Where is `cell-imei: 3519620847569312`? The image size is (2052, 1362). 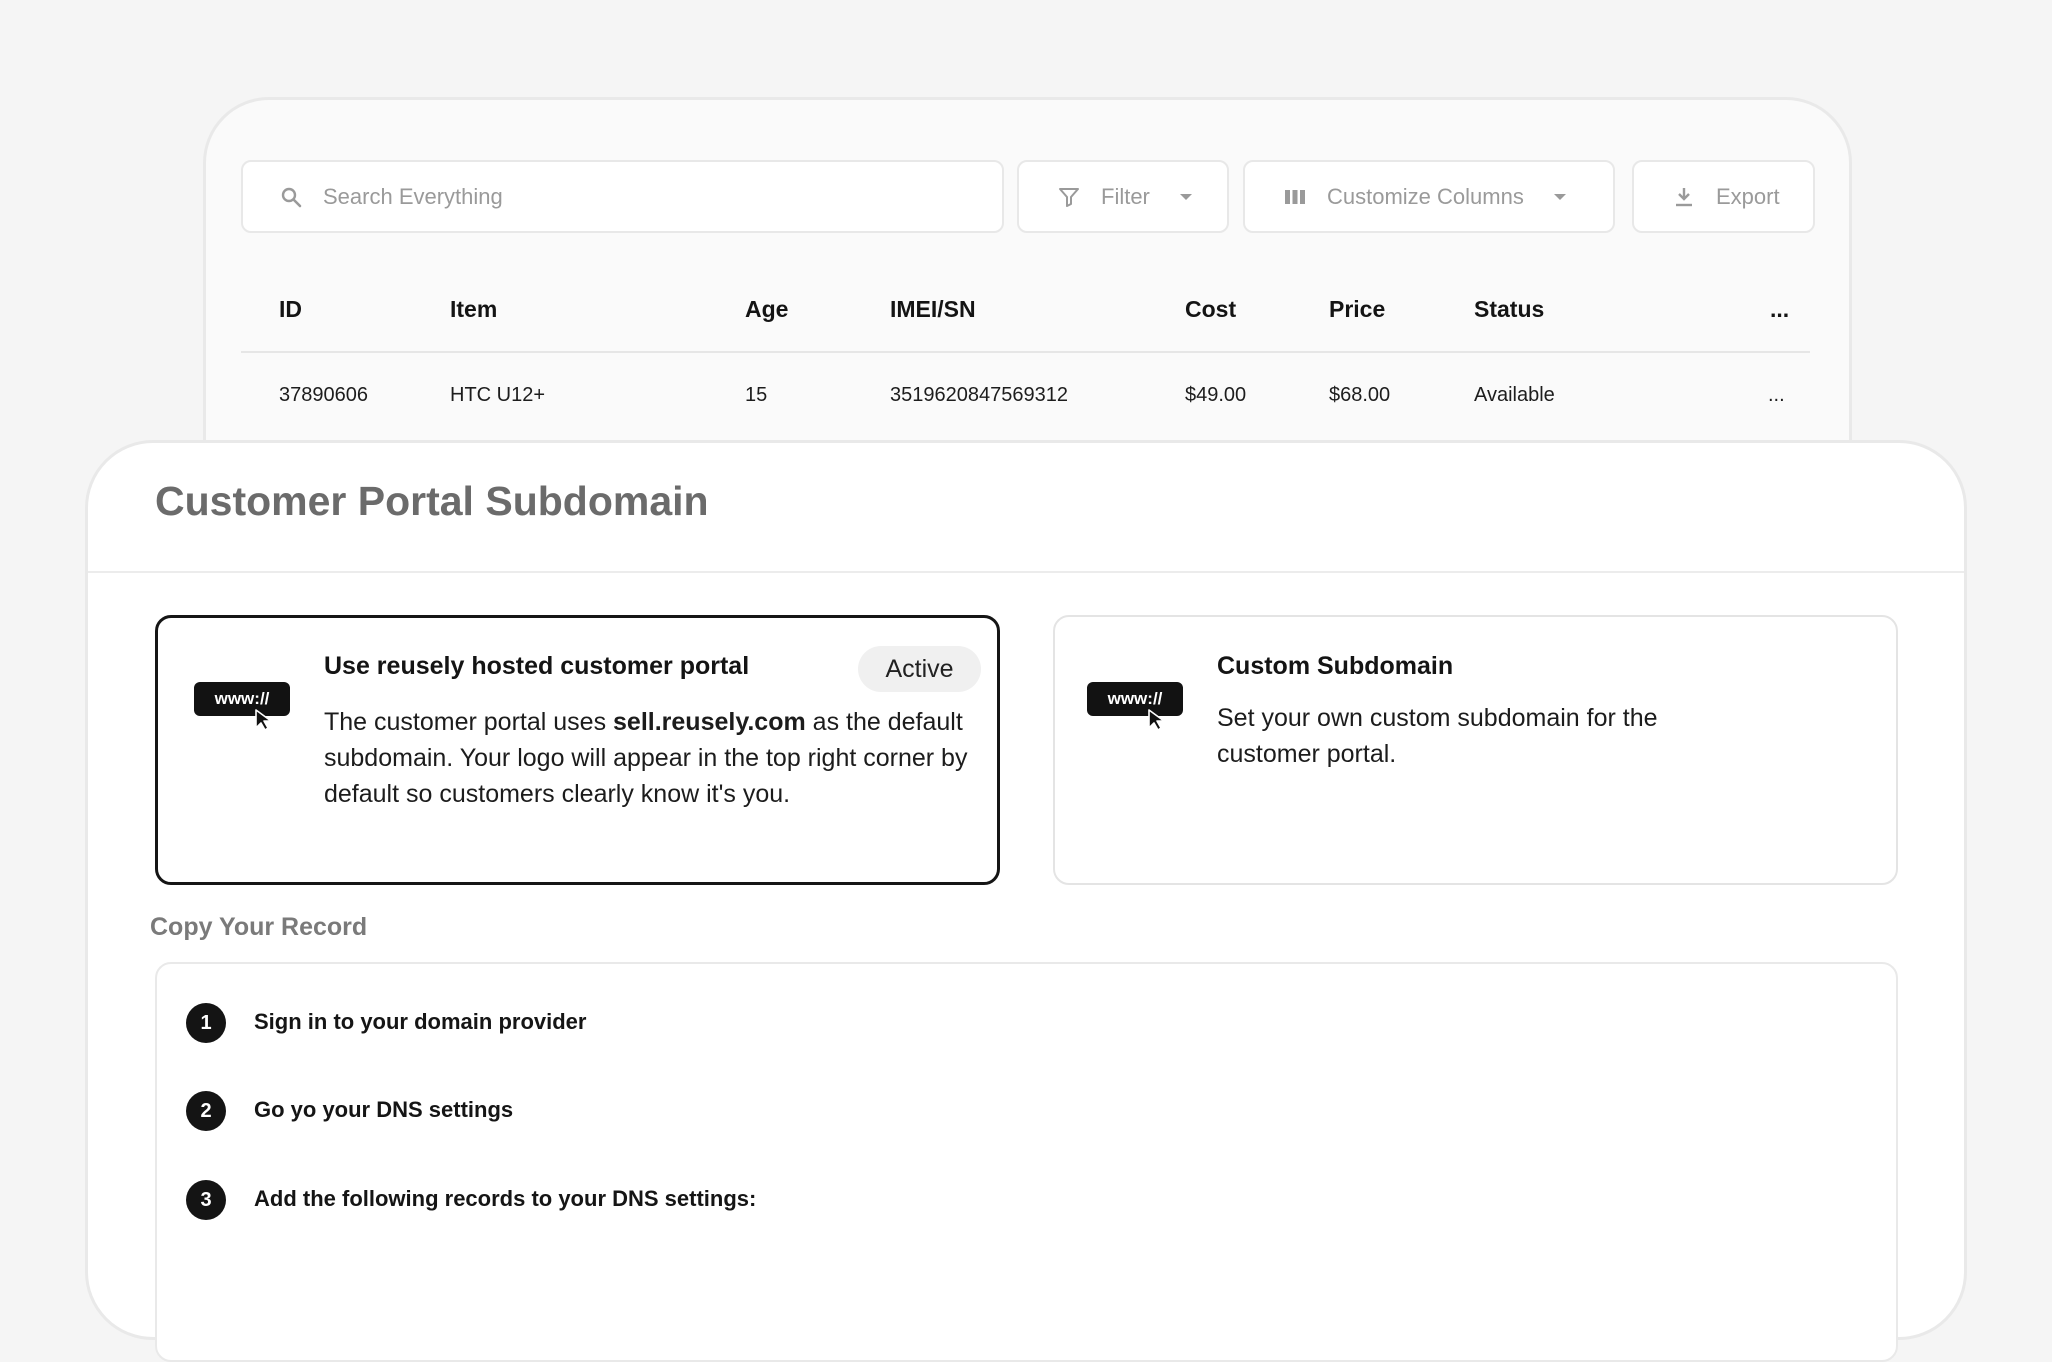 cell-imei: 3519620847569312 is located at coordinates (979, 395).